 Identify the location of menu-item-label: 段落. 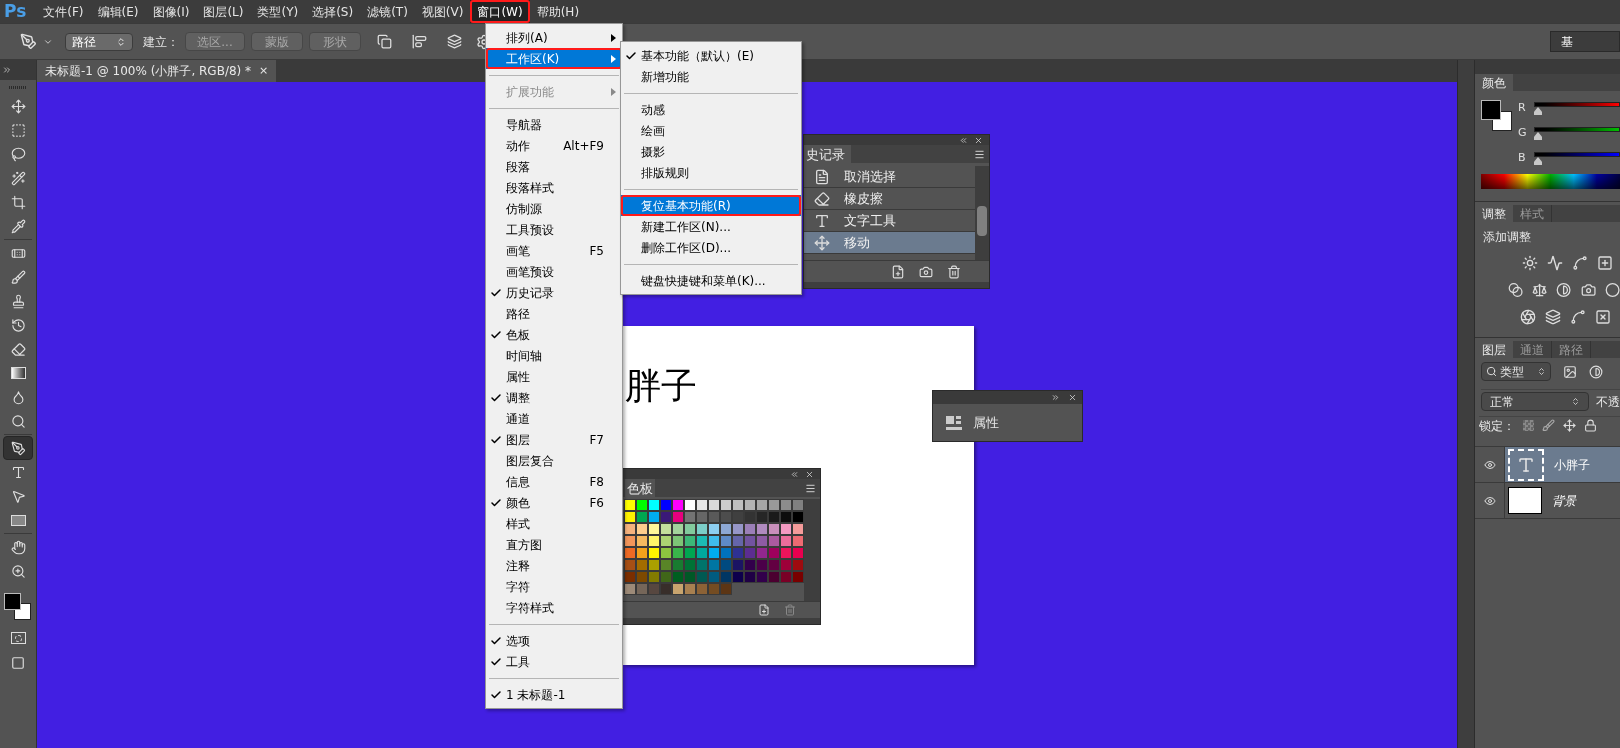
(518, 167).